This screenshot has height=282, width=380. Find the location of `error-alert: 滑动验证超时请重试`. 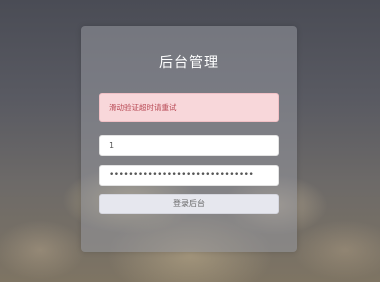

error-alert: 滑动验证超时请重试 is located at coordinates (189, 107).